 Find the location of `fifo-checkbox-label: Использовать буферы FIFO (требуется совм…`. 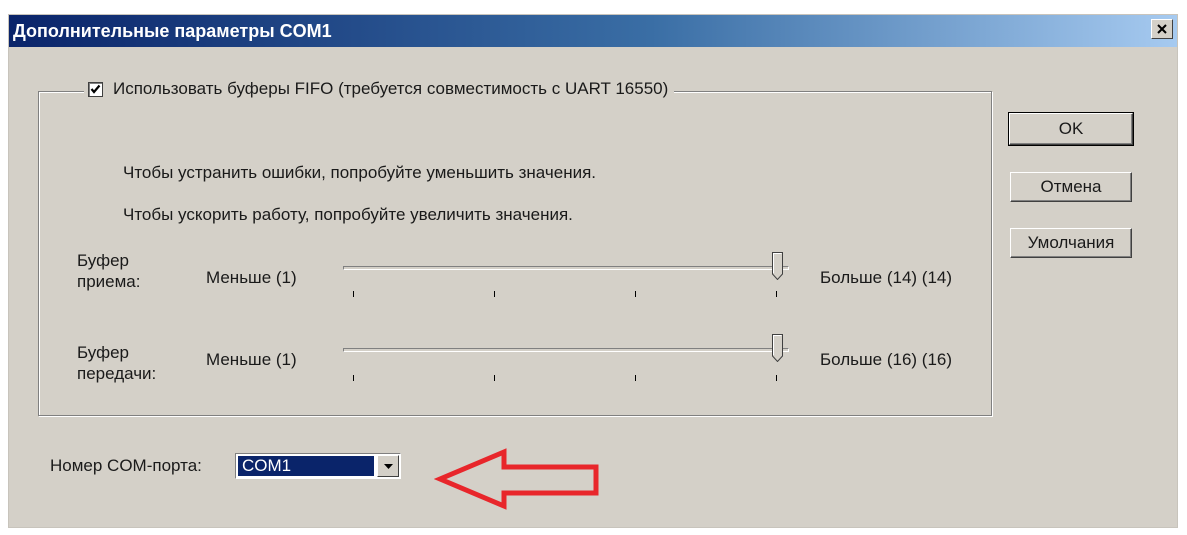

fifo-checkbox-label: Использовать буферы FIFO (требуется совм… is located at coordinates (391, 88).